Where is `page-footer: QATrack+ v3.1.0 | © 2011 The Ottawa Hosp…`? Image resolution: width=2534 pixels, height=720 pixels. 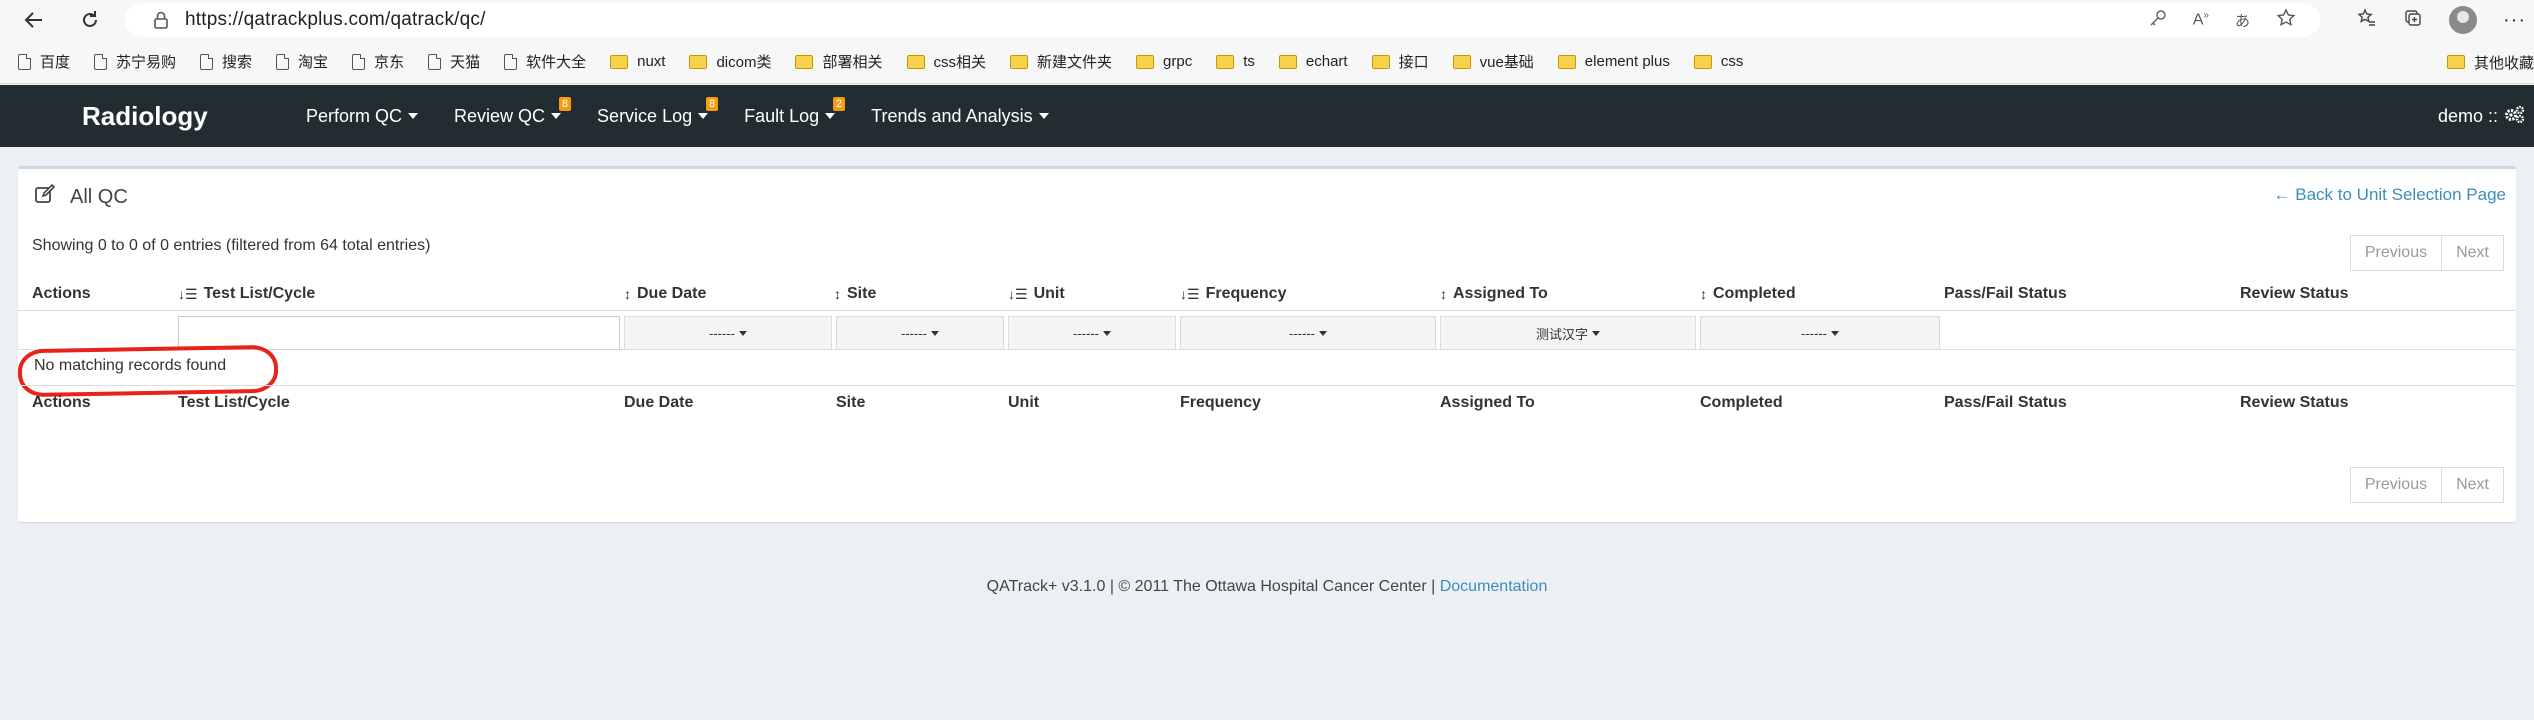 page-footer: QATrack+ v3.1.0 | © 2011 The Ottawa Hosp… is located at coordinates (1267, 587).